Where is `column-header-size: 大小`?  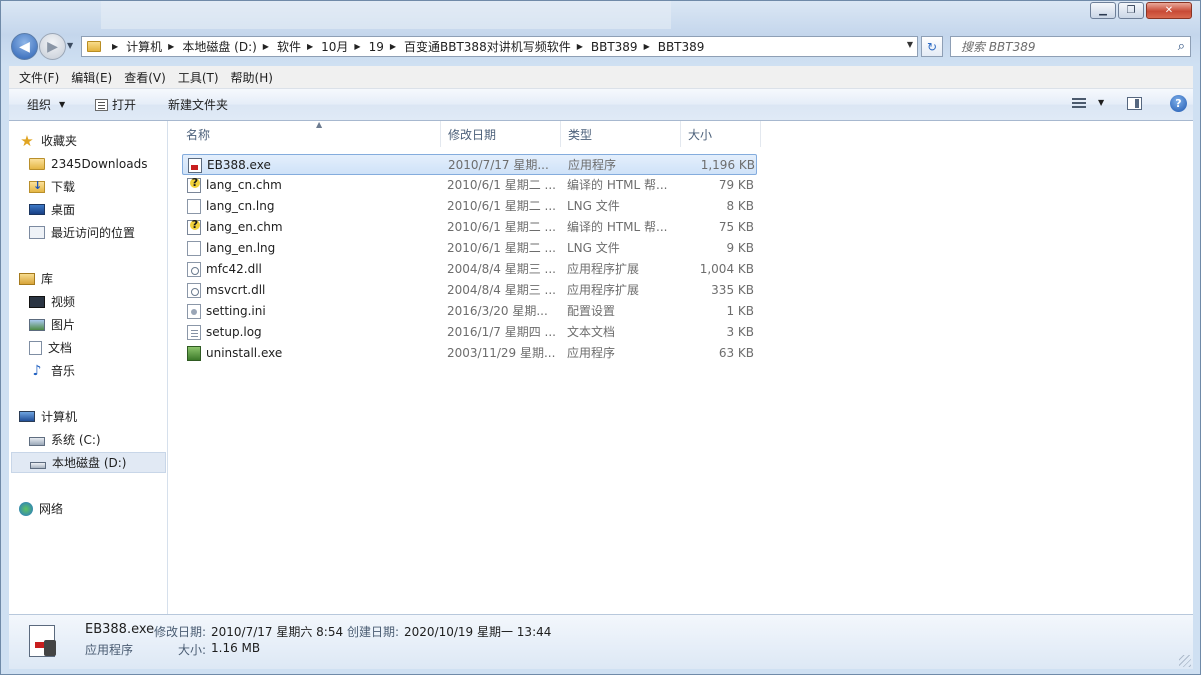
column-header-size: 大小 is located at coordinates (721, 134).